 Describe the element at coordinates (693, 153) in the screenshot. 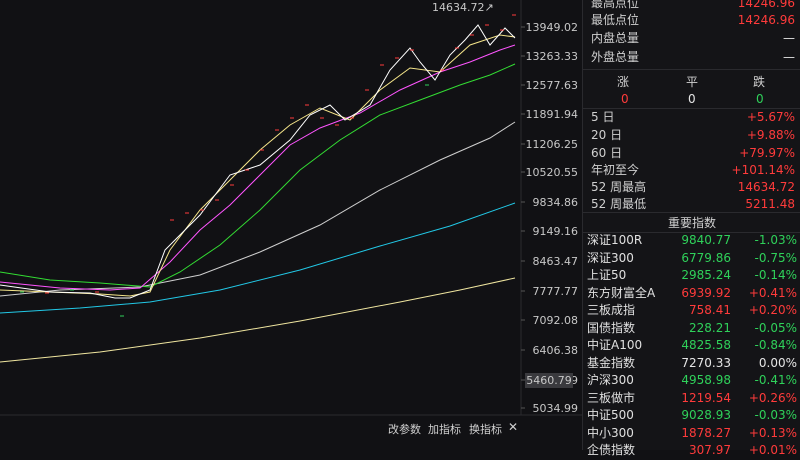

I see `period-row: 60 日 +79.97%` at that location.